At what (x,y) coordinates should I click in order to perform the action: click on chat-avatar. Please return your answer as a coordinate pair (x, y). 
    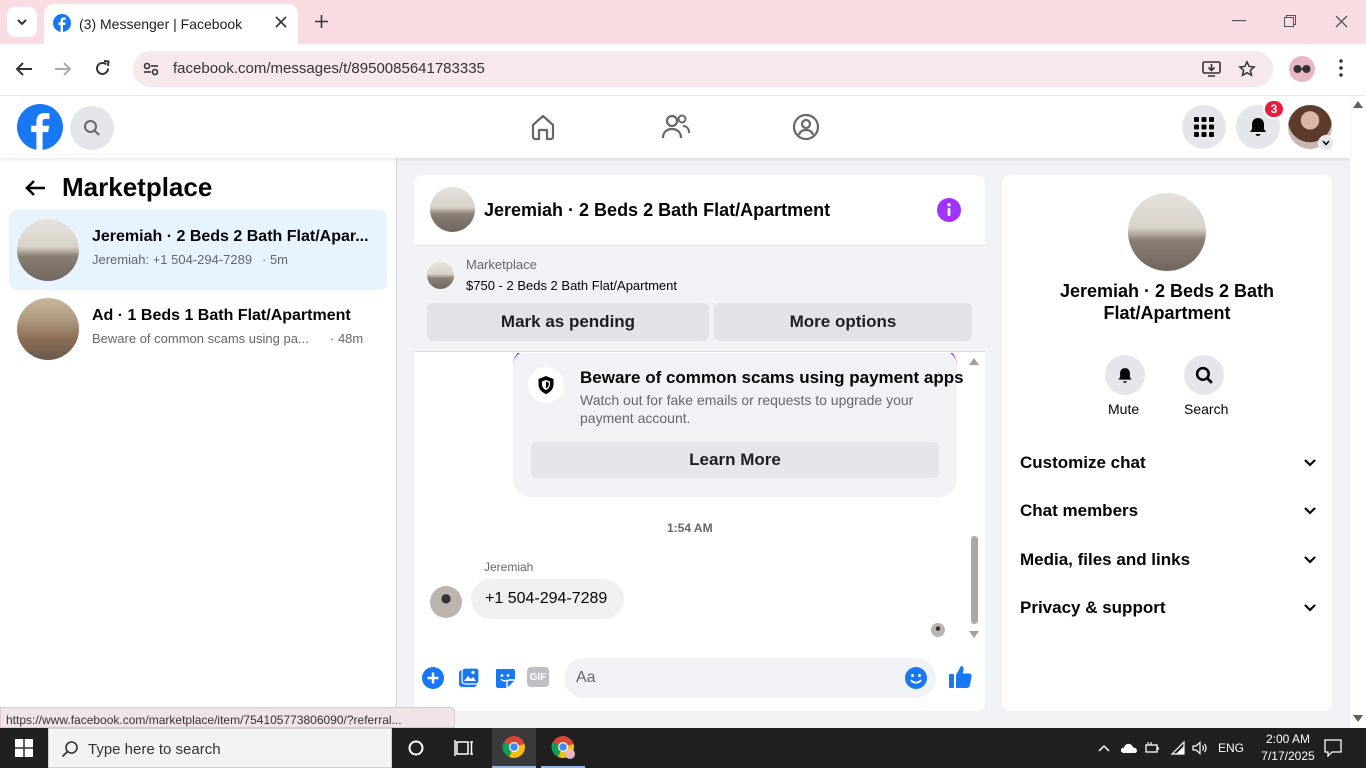
    Looking at the image, I should click on (452, 209).